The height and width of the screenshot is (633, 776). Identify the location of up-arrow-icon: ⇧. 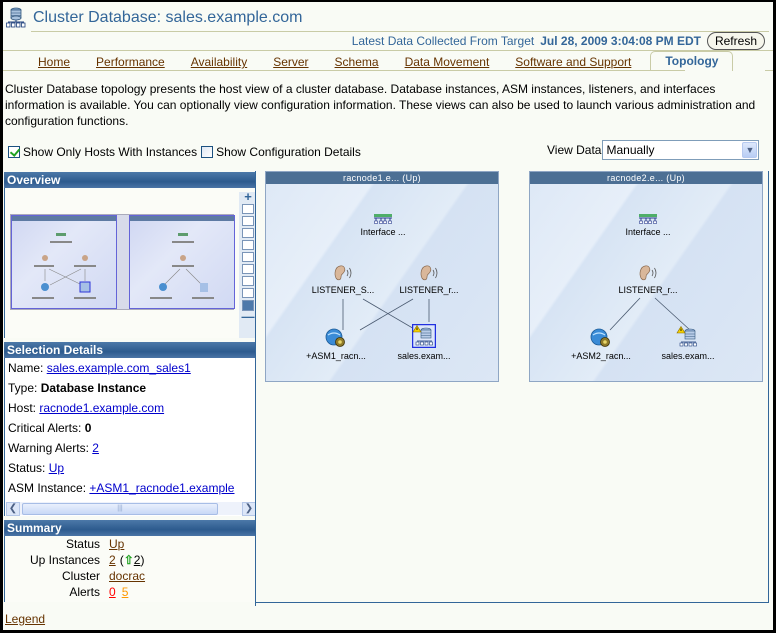
(128, 560).